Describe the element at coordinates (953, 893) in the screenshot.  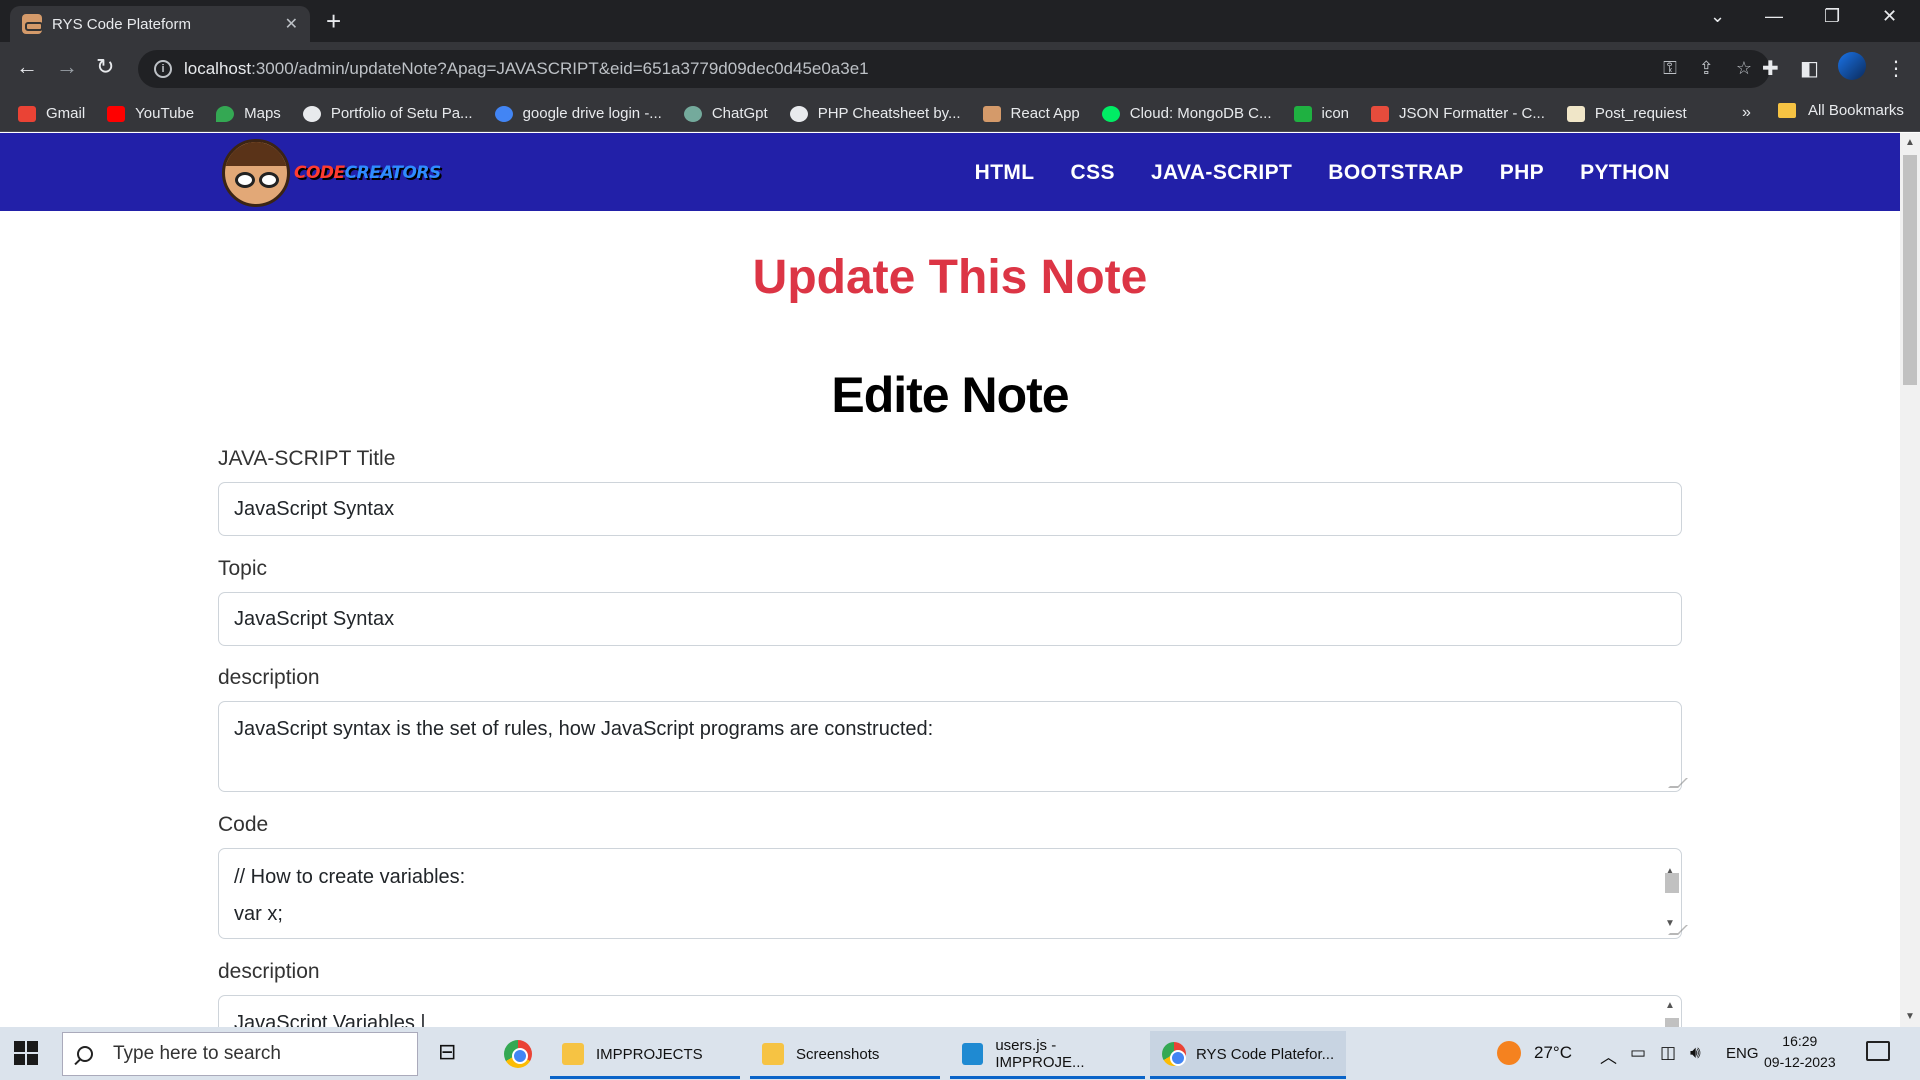
I see `code-textarea: // How to create variables: var x; ▲ ▼` at that location.